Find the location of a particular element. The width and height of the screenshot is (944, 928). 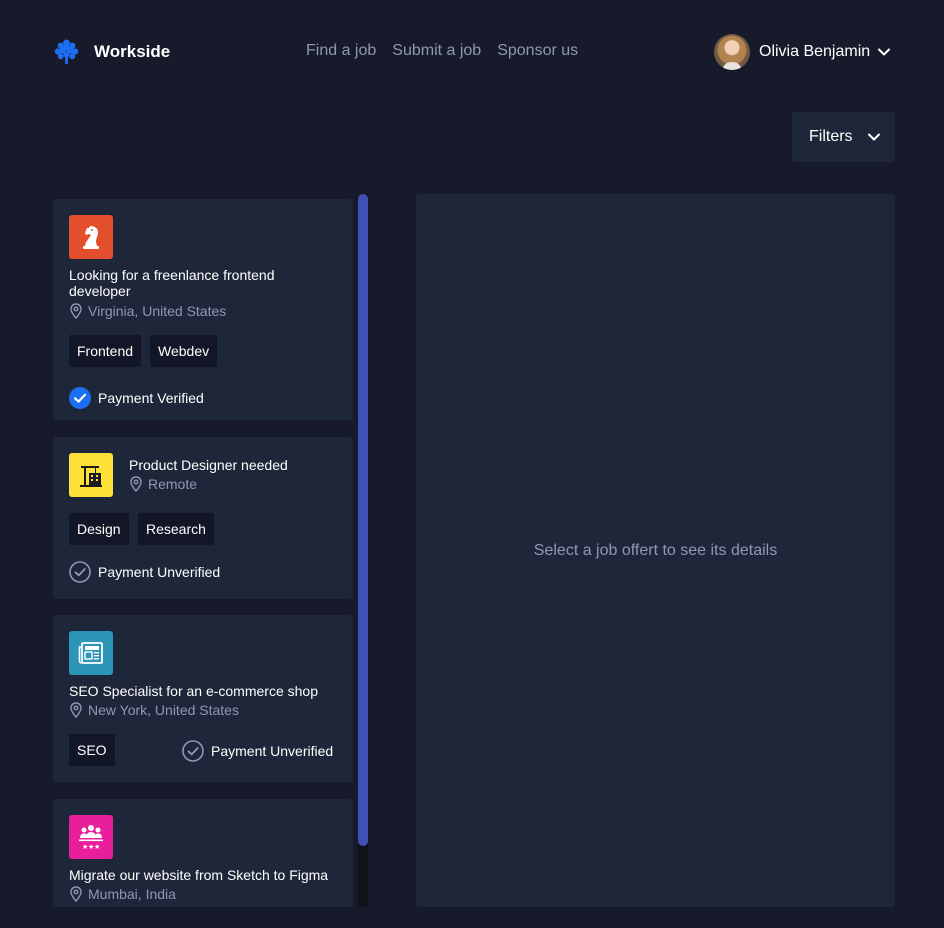

payment-status: Payment Verified is located at coordinates (136, 398).